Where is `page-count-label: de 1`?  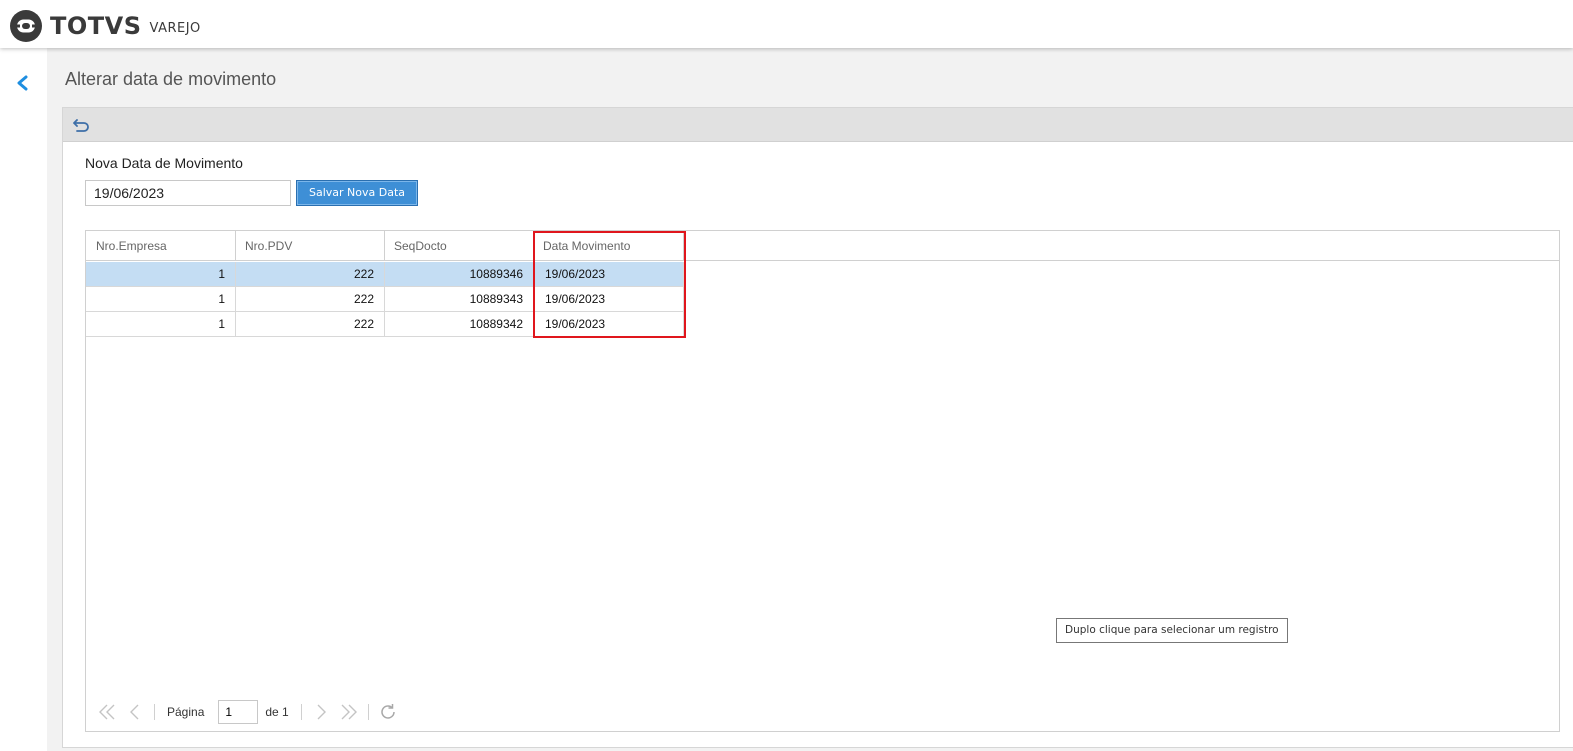 page-count-label: de 1 is located at coordinates (277, 712).